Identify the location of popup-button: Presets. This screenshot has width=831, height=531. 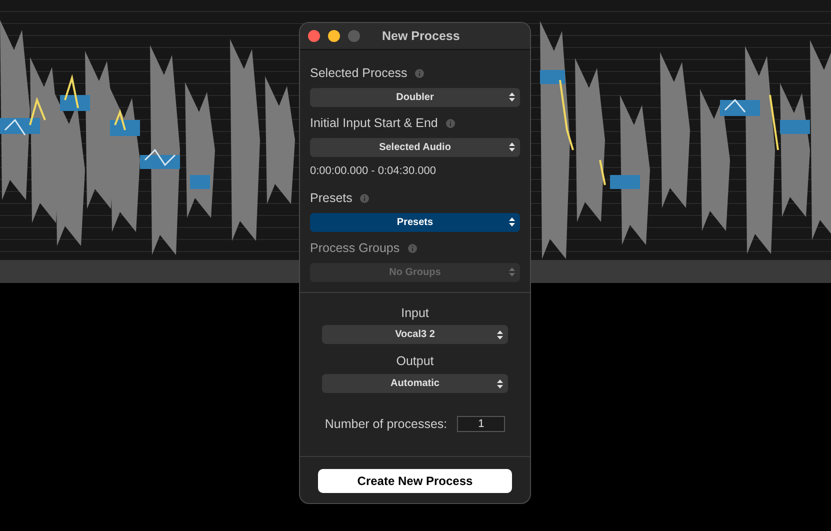
(415, 222).